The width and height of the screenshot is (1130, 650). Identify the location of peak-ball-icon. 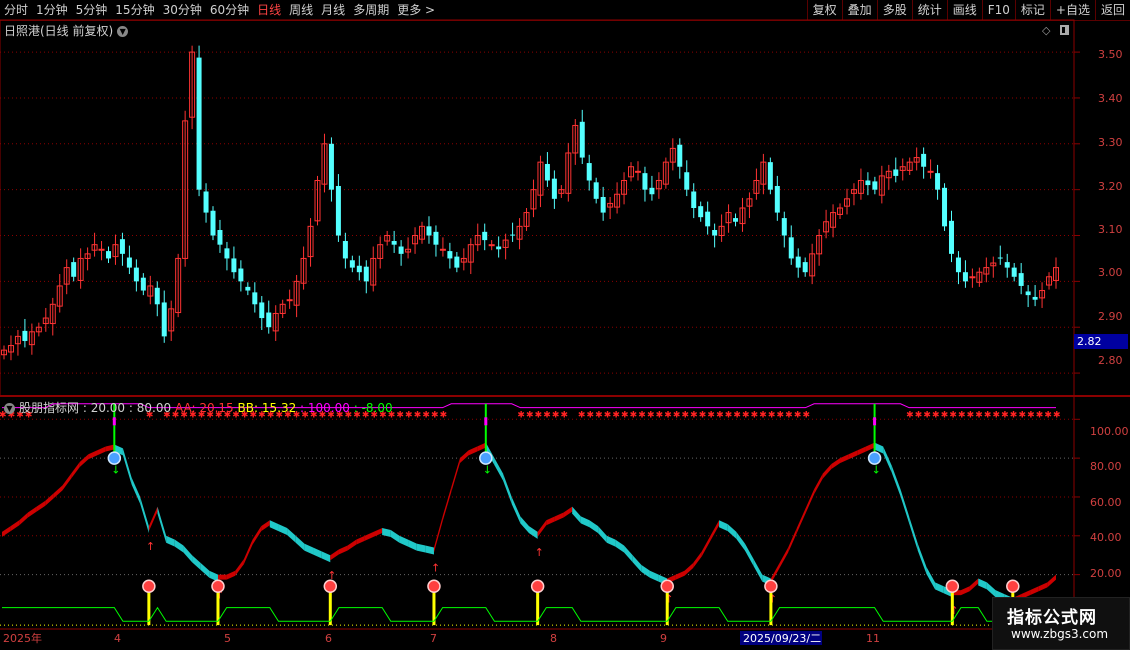
(486, 458).